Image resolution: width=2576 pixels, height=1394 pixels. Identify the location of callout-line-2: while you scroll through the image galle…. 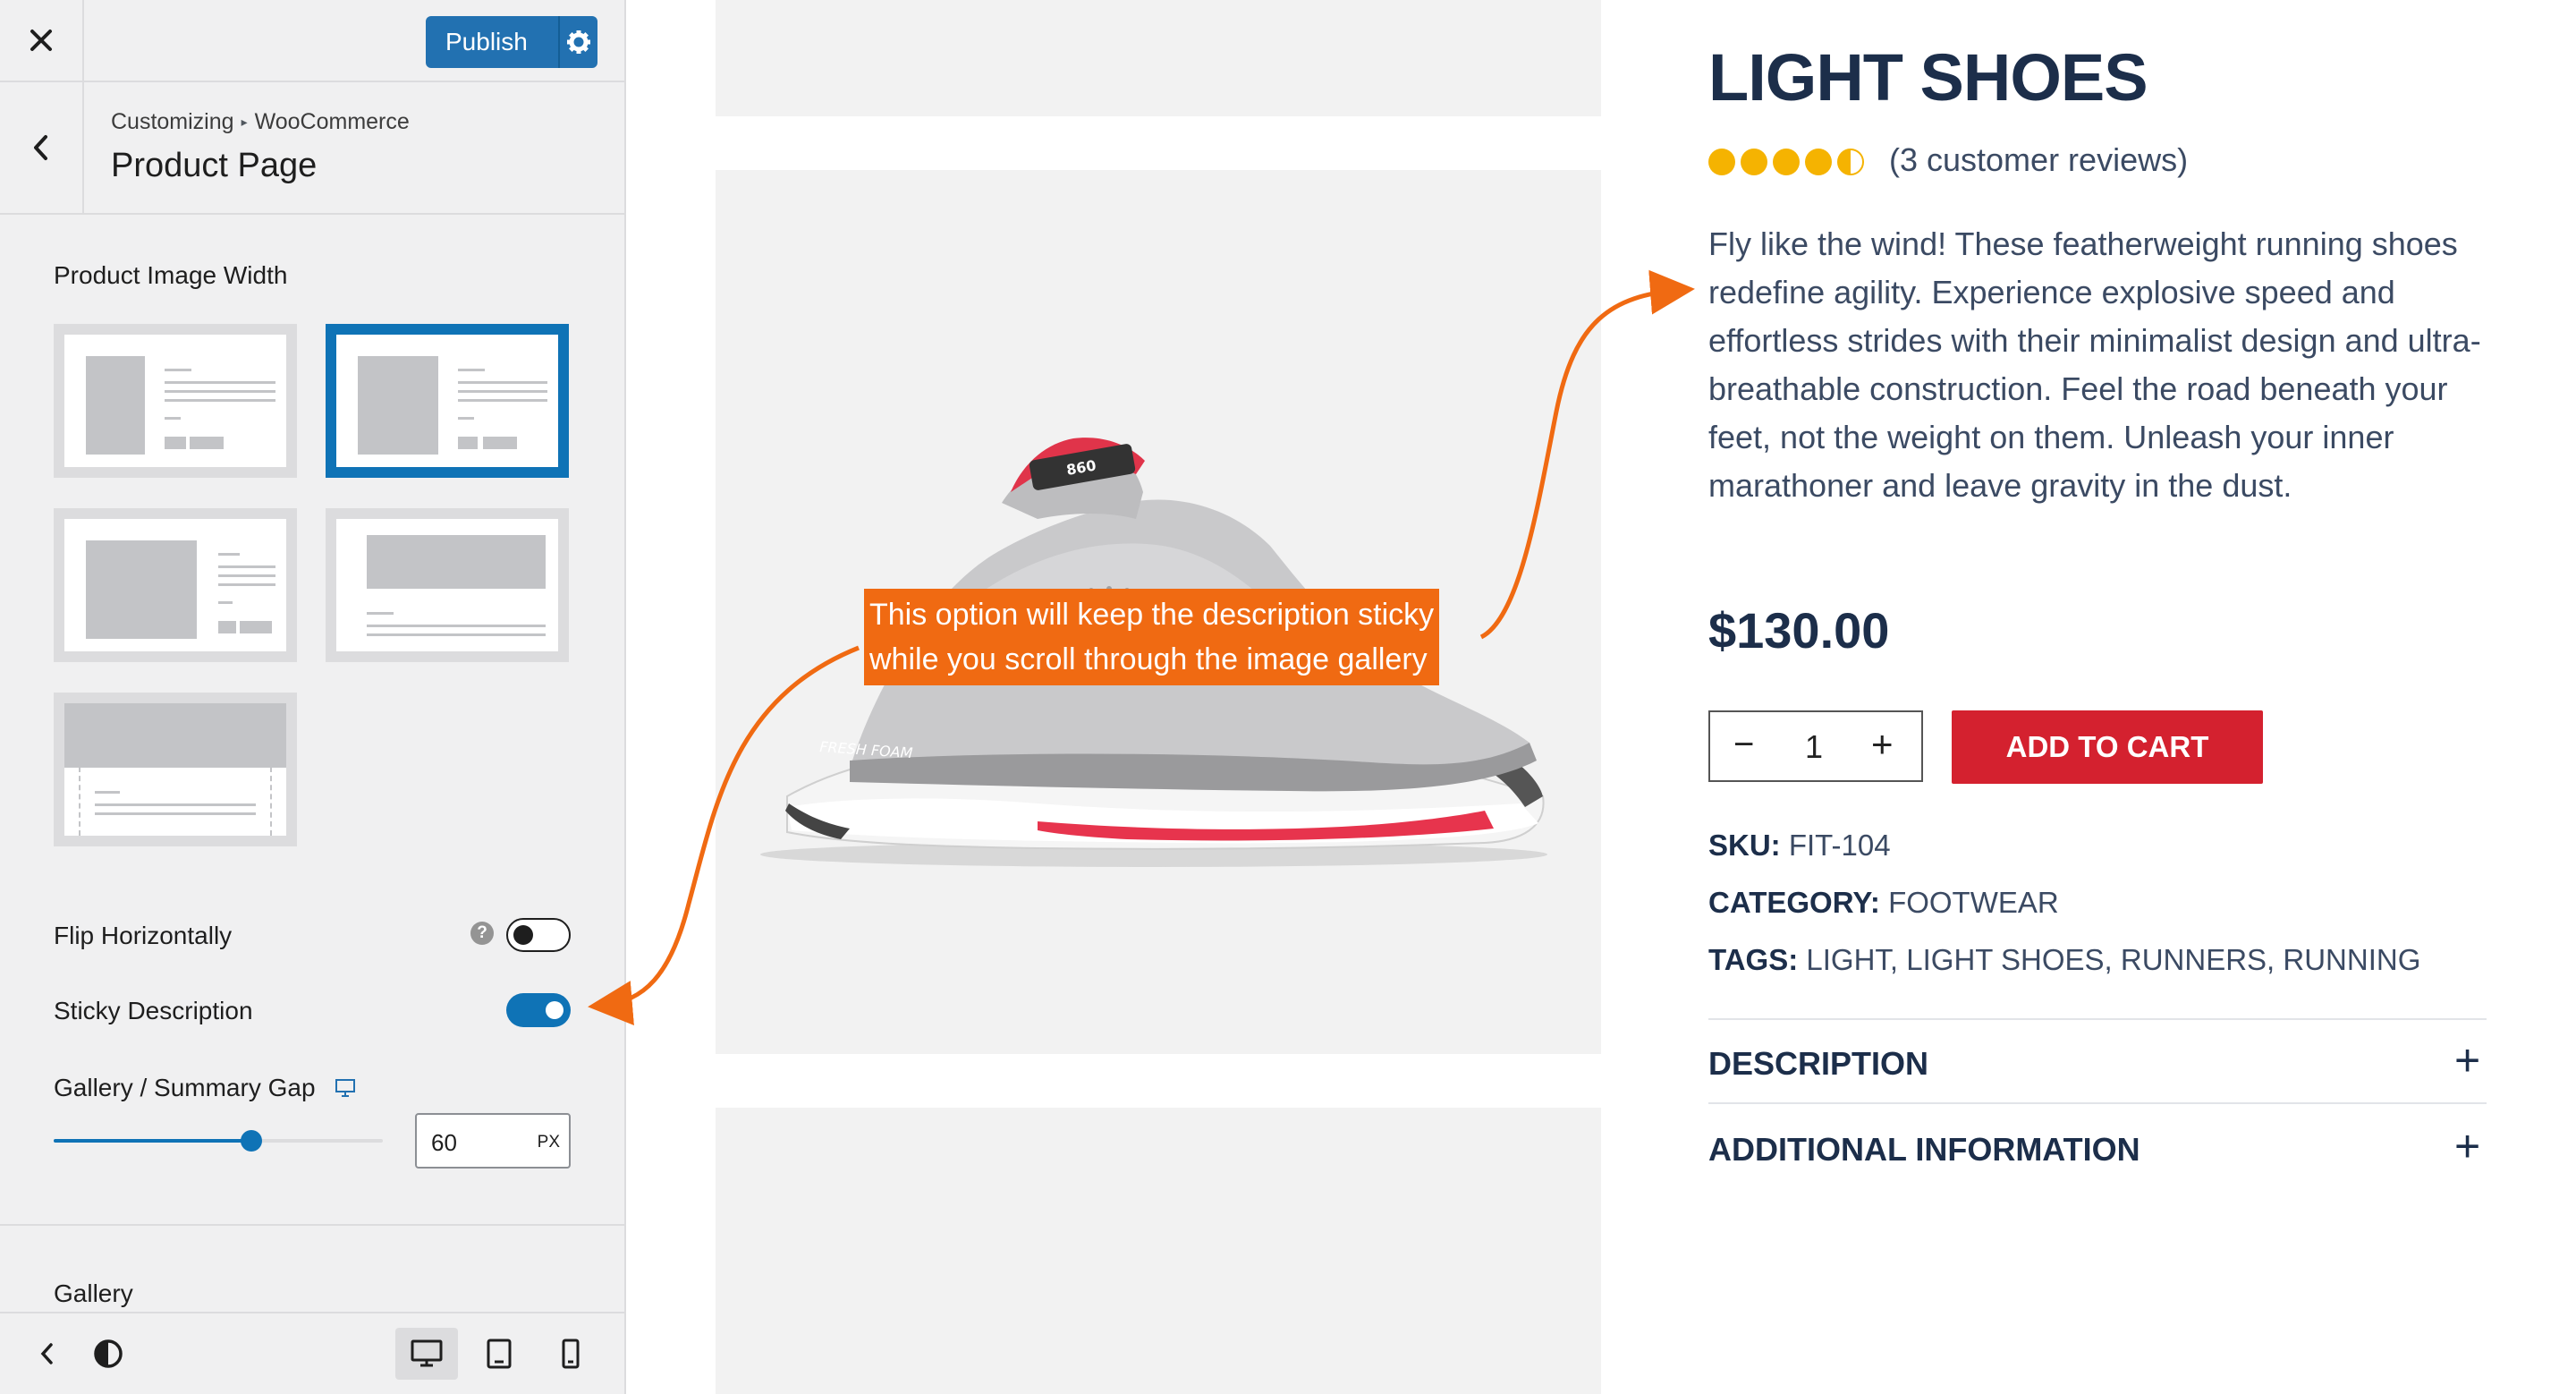
(1148, 659).